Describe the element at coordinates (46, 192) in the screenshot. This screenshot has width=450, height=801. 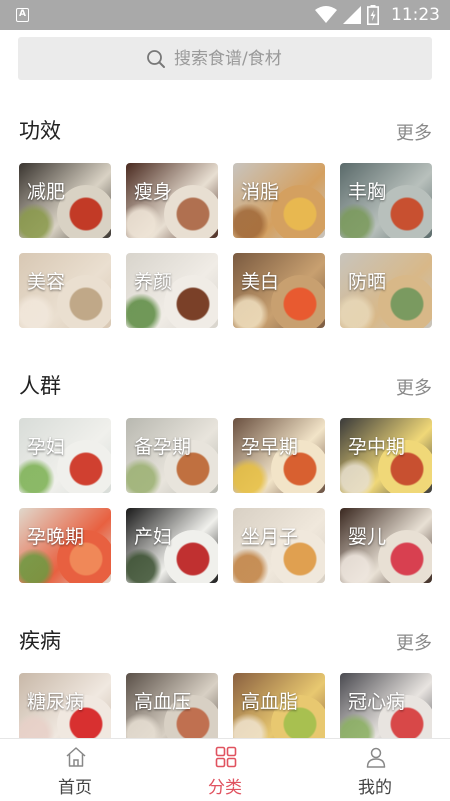
I see `tile-label: 减肥` at that location.